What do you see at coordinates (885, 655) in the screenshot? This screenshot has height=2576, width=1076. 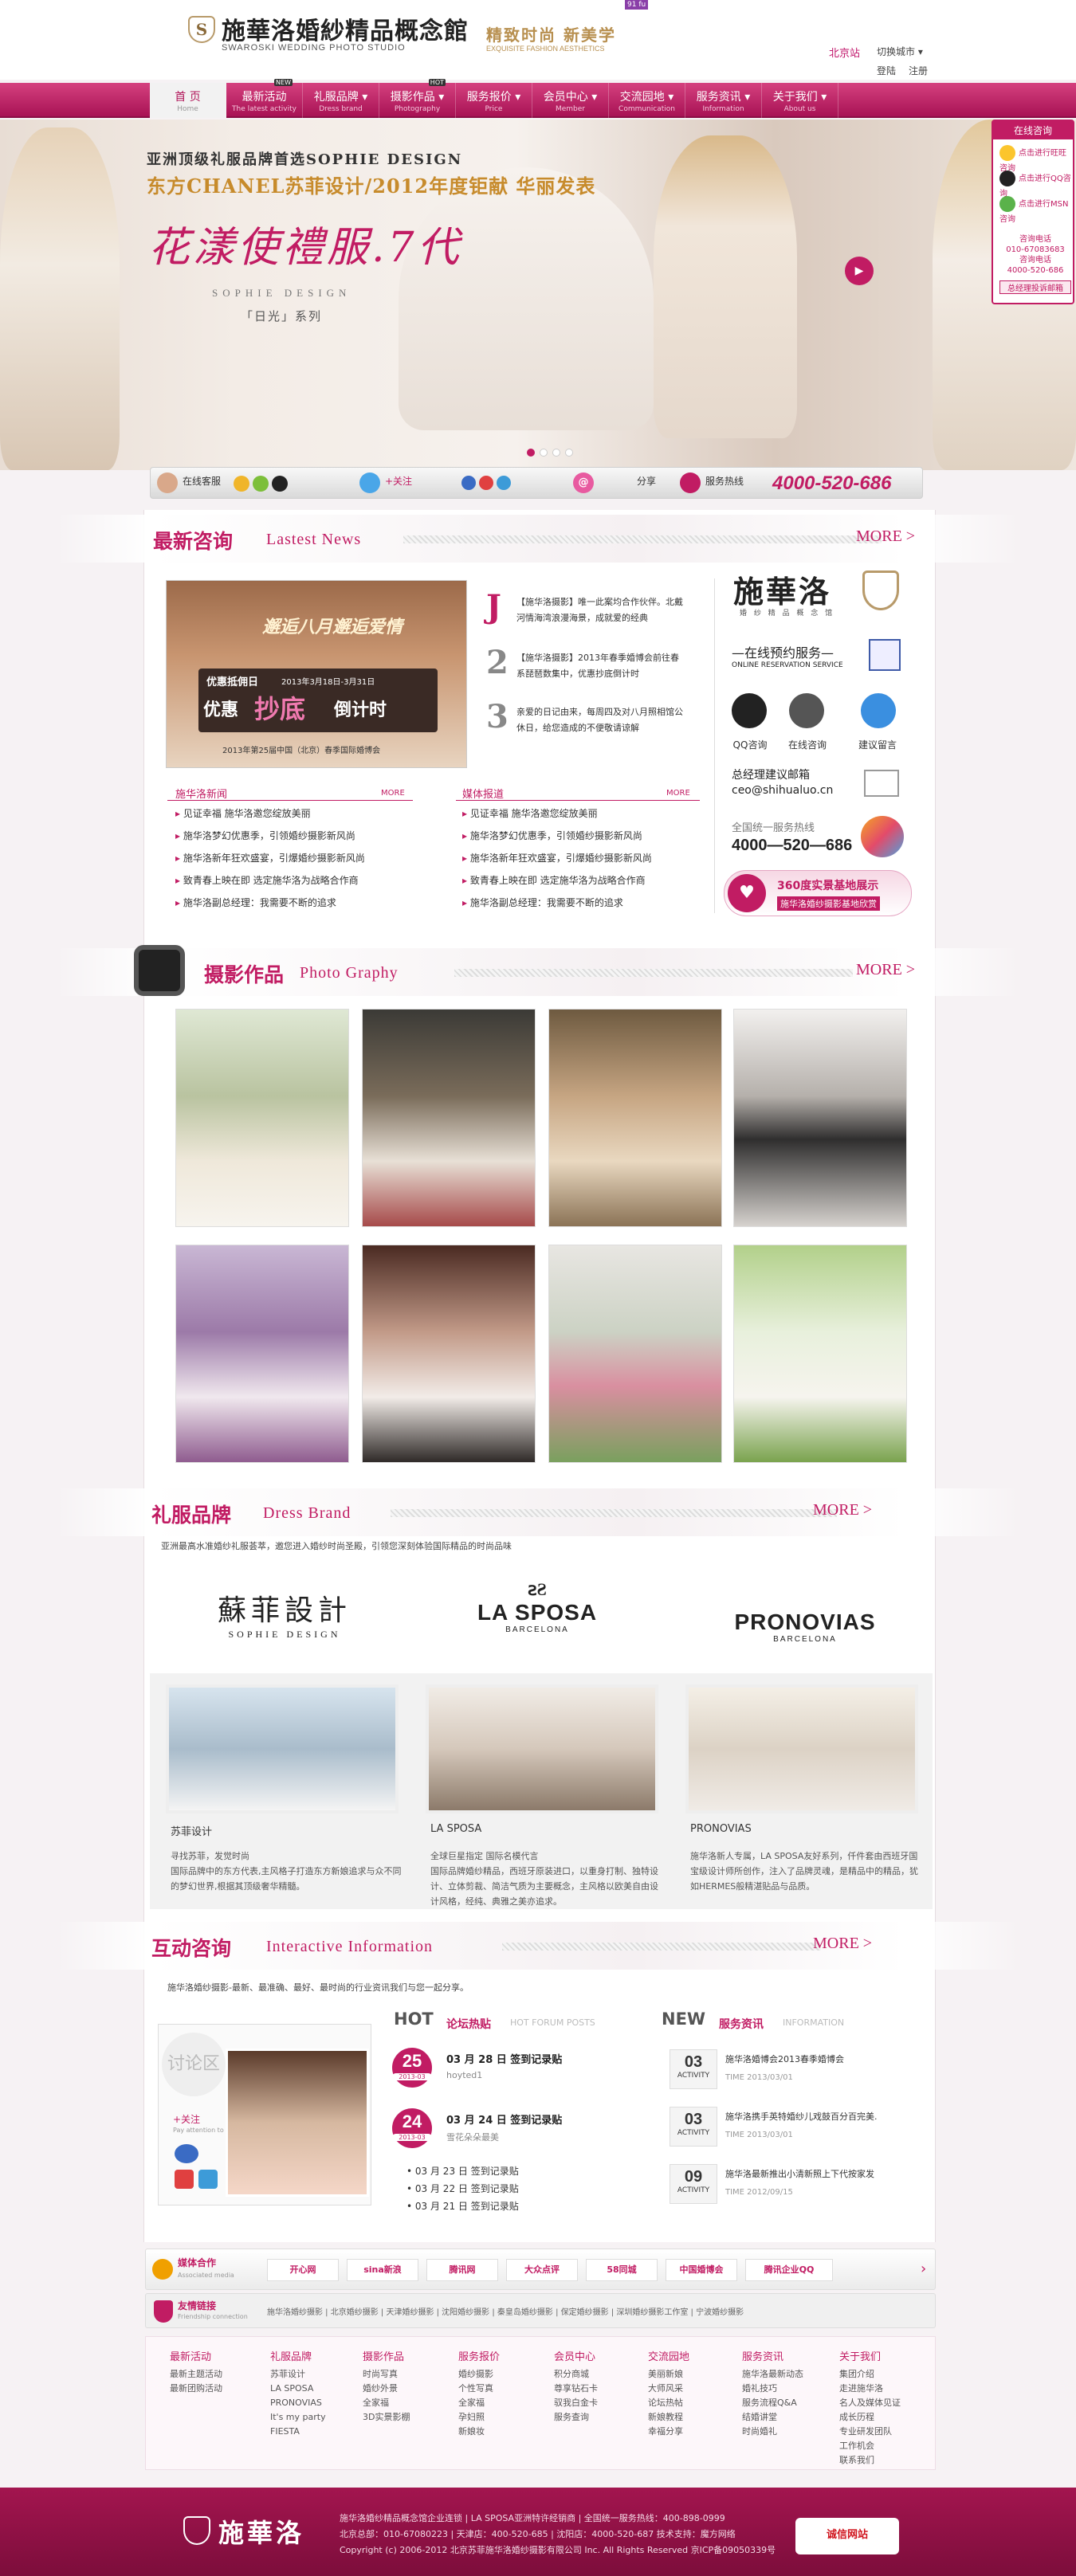 I see `reservation-icon` at bounding box center [885, 655].